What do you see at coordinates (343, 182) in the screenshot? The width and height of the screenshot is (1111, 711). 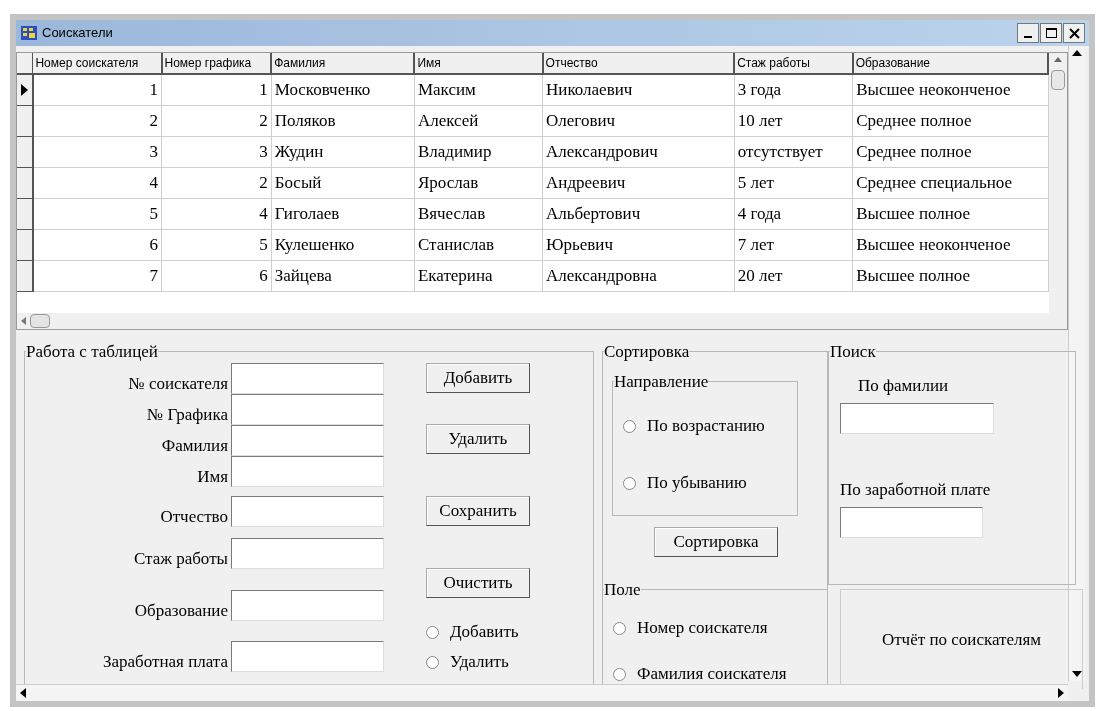 I see `table-cell: Босый` at bounding box center [343, 182].